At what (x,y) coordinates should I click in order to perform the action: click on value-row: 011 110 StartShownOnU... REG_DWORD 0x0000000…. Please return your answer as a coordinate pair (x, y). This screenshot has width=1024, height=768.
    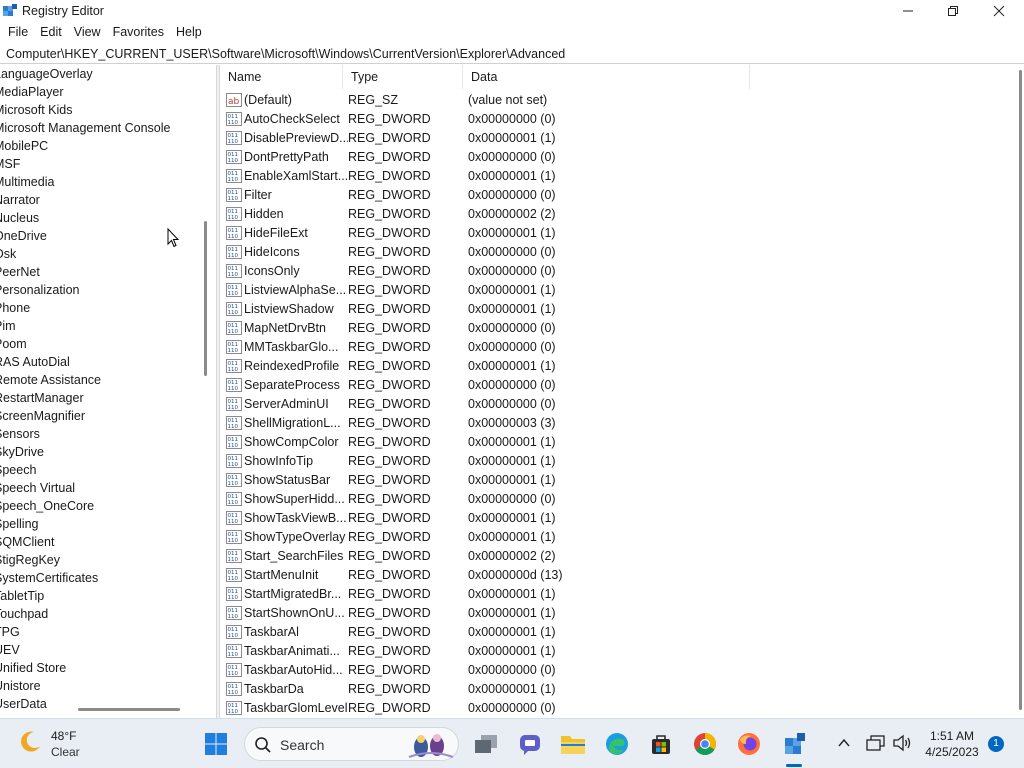
    Looking at the image, I should click on (494, 612).